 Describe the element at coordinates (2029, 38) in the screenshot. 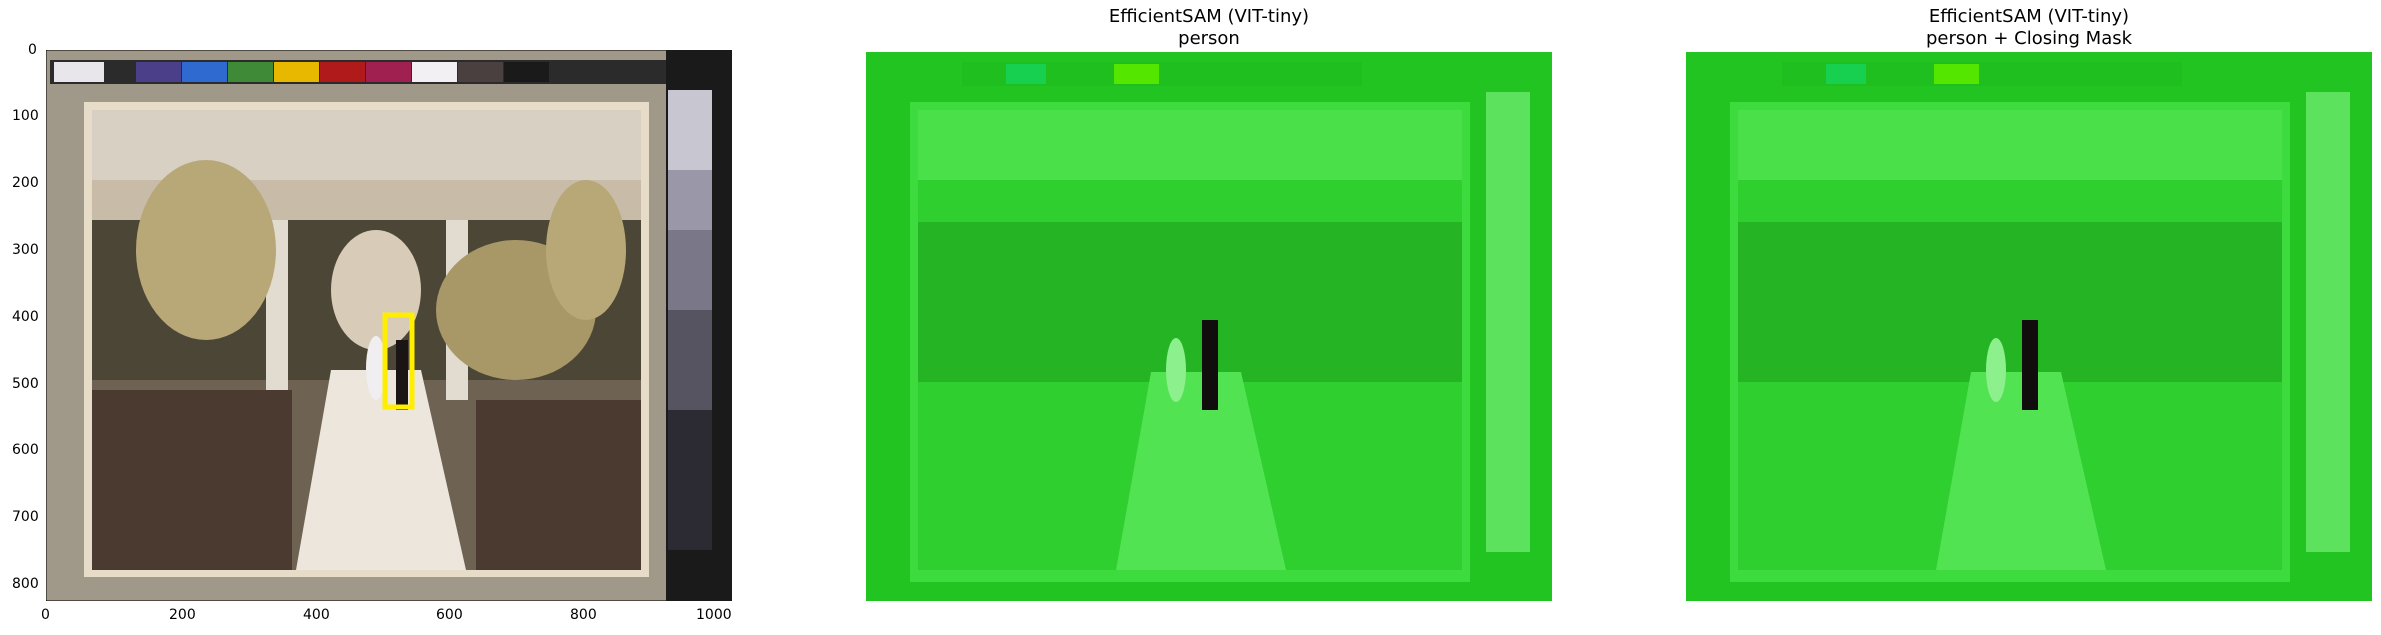

I see `panel-3-title-line2: person + Closing Mask` at that location.